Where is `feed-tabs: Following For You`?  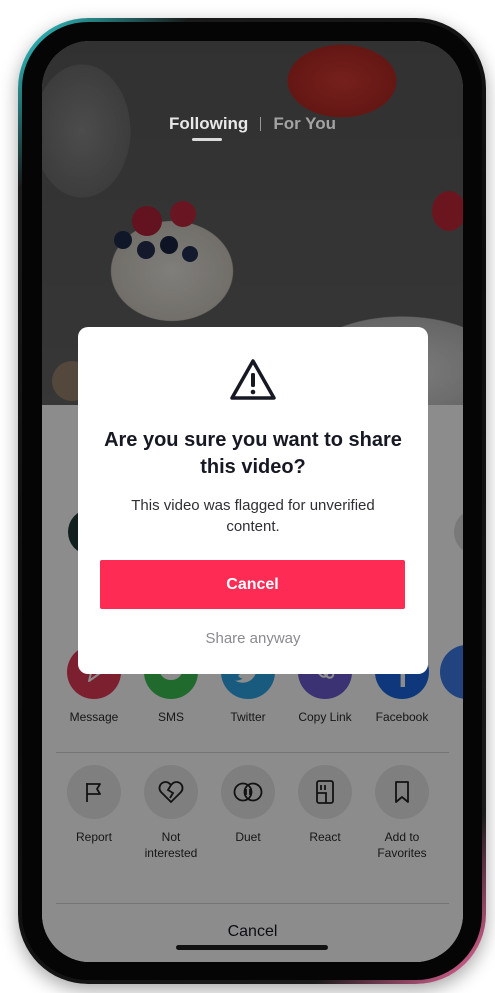 feed-tabs: Following For You is located at coordinates (252, 124).